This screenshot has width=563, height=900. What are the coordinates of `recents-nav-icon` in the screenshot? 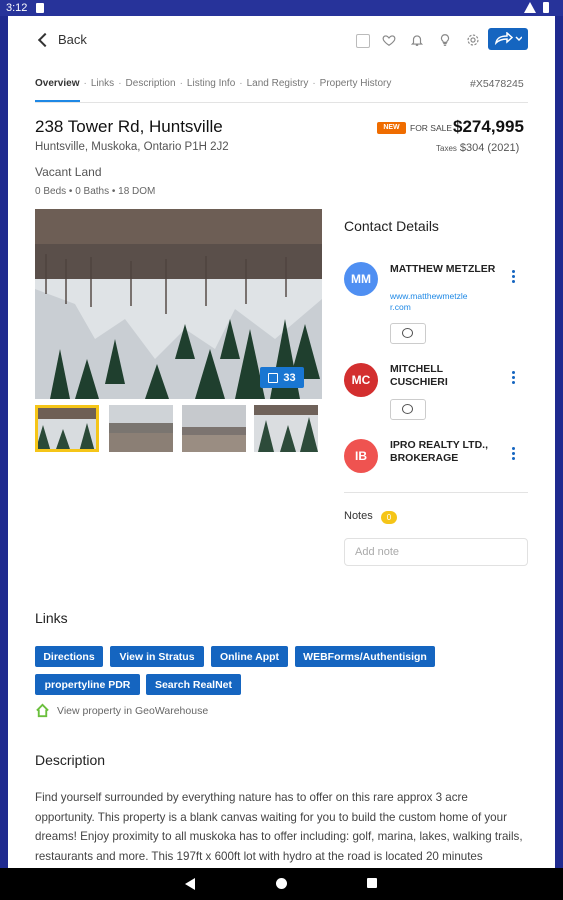 It's located at (372, 883).